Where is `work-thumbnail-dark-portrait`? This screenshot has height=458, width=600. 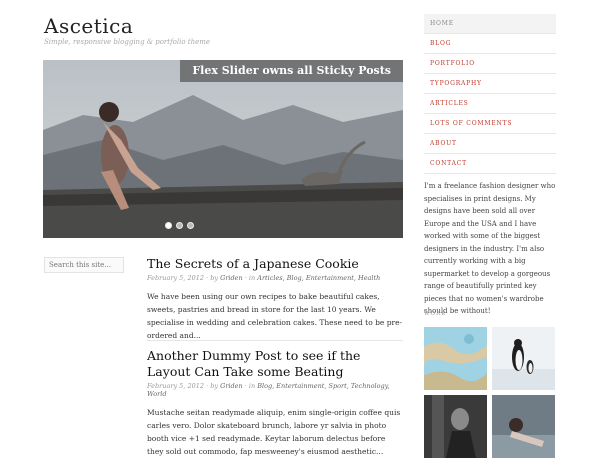 work-thumbnail-dark-portrait is located at coordinates (455, 426).